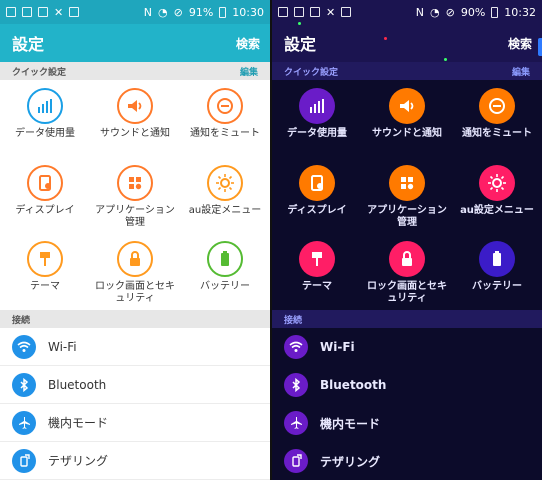  What do you see at coordinates (135, 106) in the screenshot?
I see `speaker-icon` at bounding box center [135, 106].